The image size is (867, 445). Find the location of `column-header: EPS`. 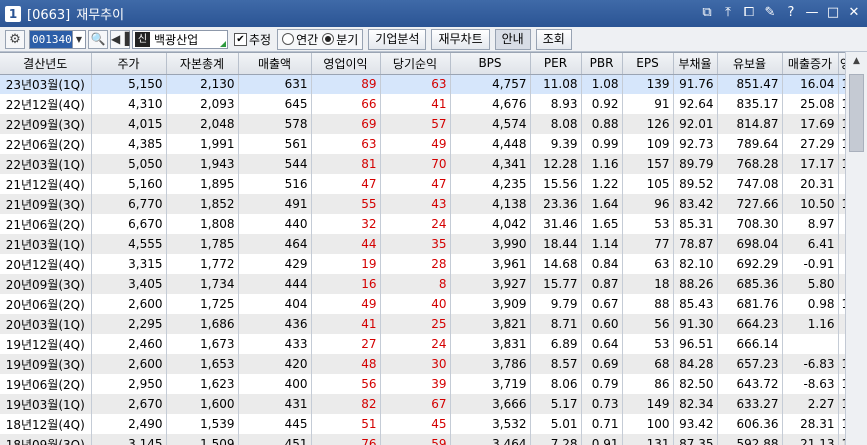

column-header: EPS is located at coordinates (648, 64).